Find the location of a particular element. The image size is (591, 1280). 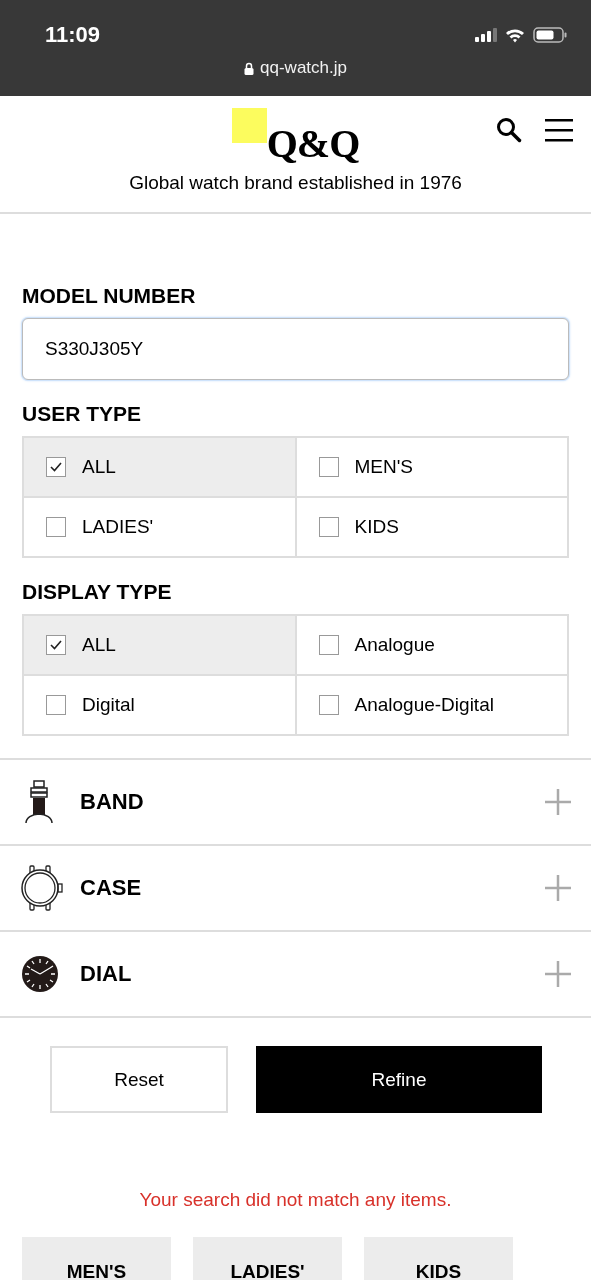

menu-icon is located at coordinates (559, 130).